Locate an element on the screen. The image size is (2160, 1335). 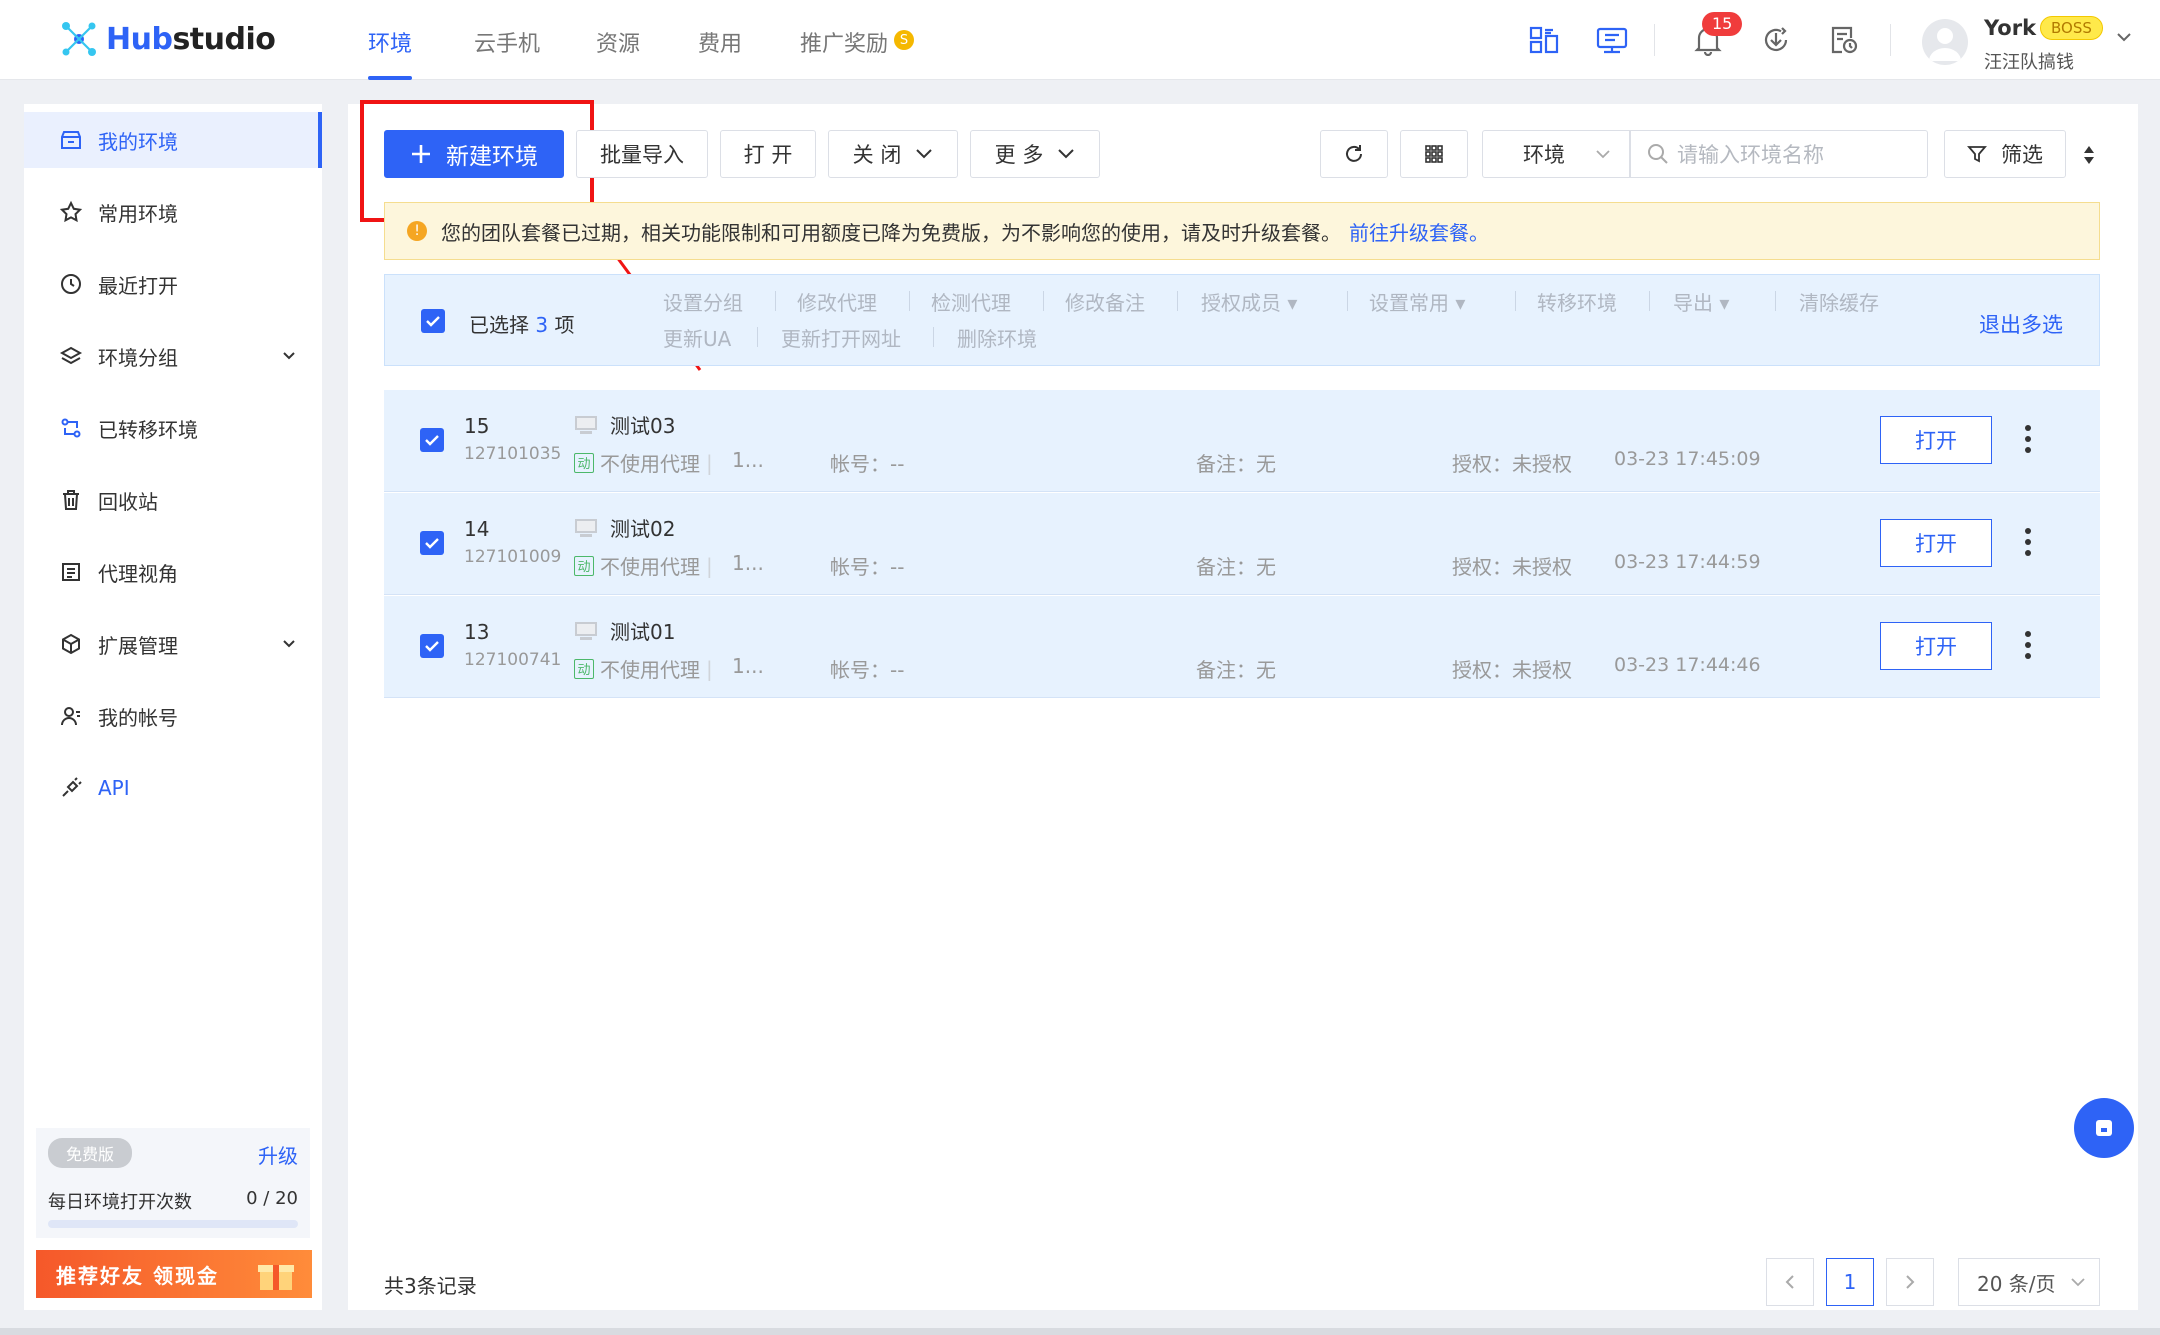
bulk-authorize-members: 授权成员 ▾ is located at coordinates (1249, 301).